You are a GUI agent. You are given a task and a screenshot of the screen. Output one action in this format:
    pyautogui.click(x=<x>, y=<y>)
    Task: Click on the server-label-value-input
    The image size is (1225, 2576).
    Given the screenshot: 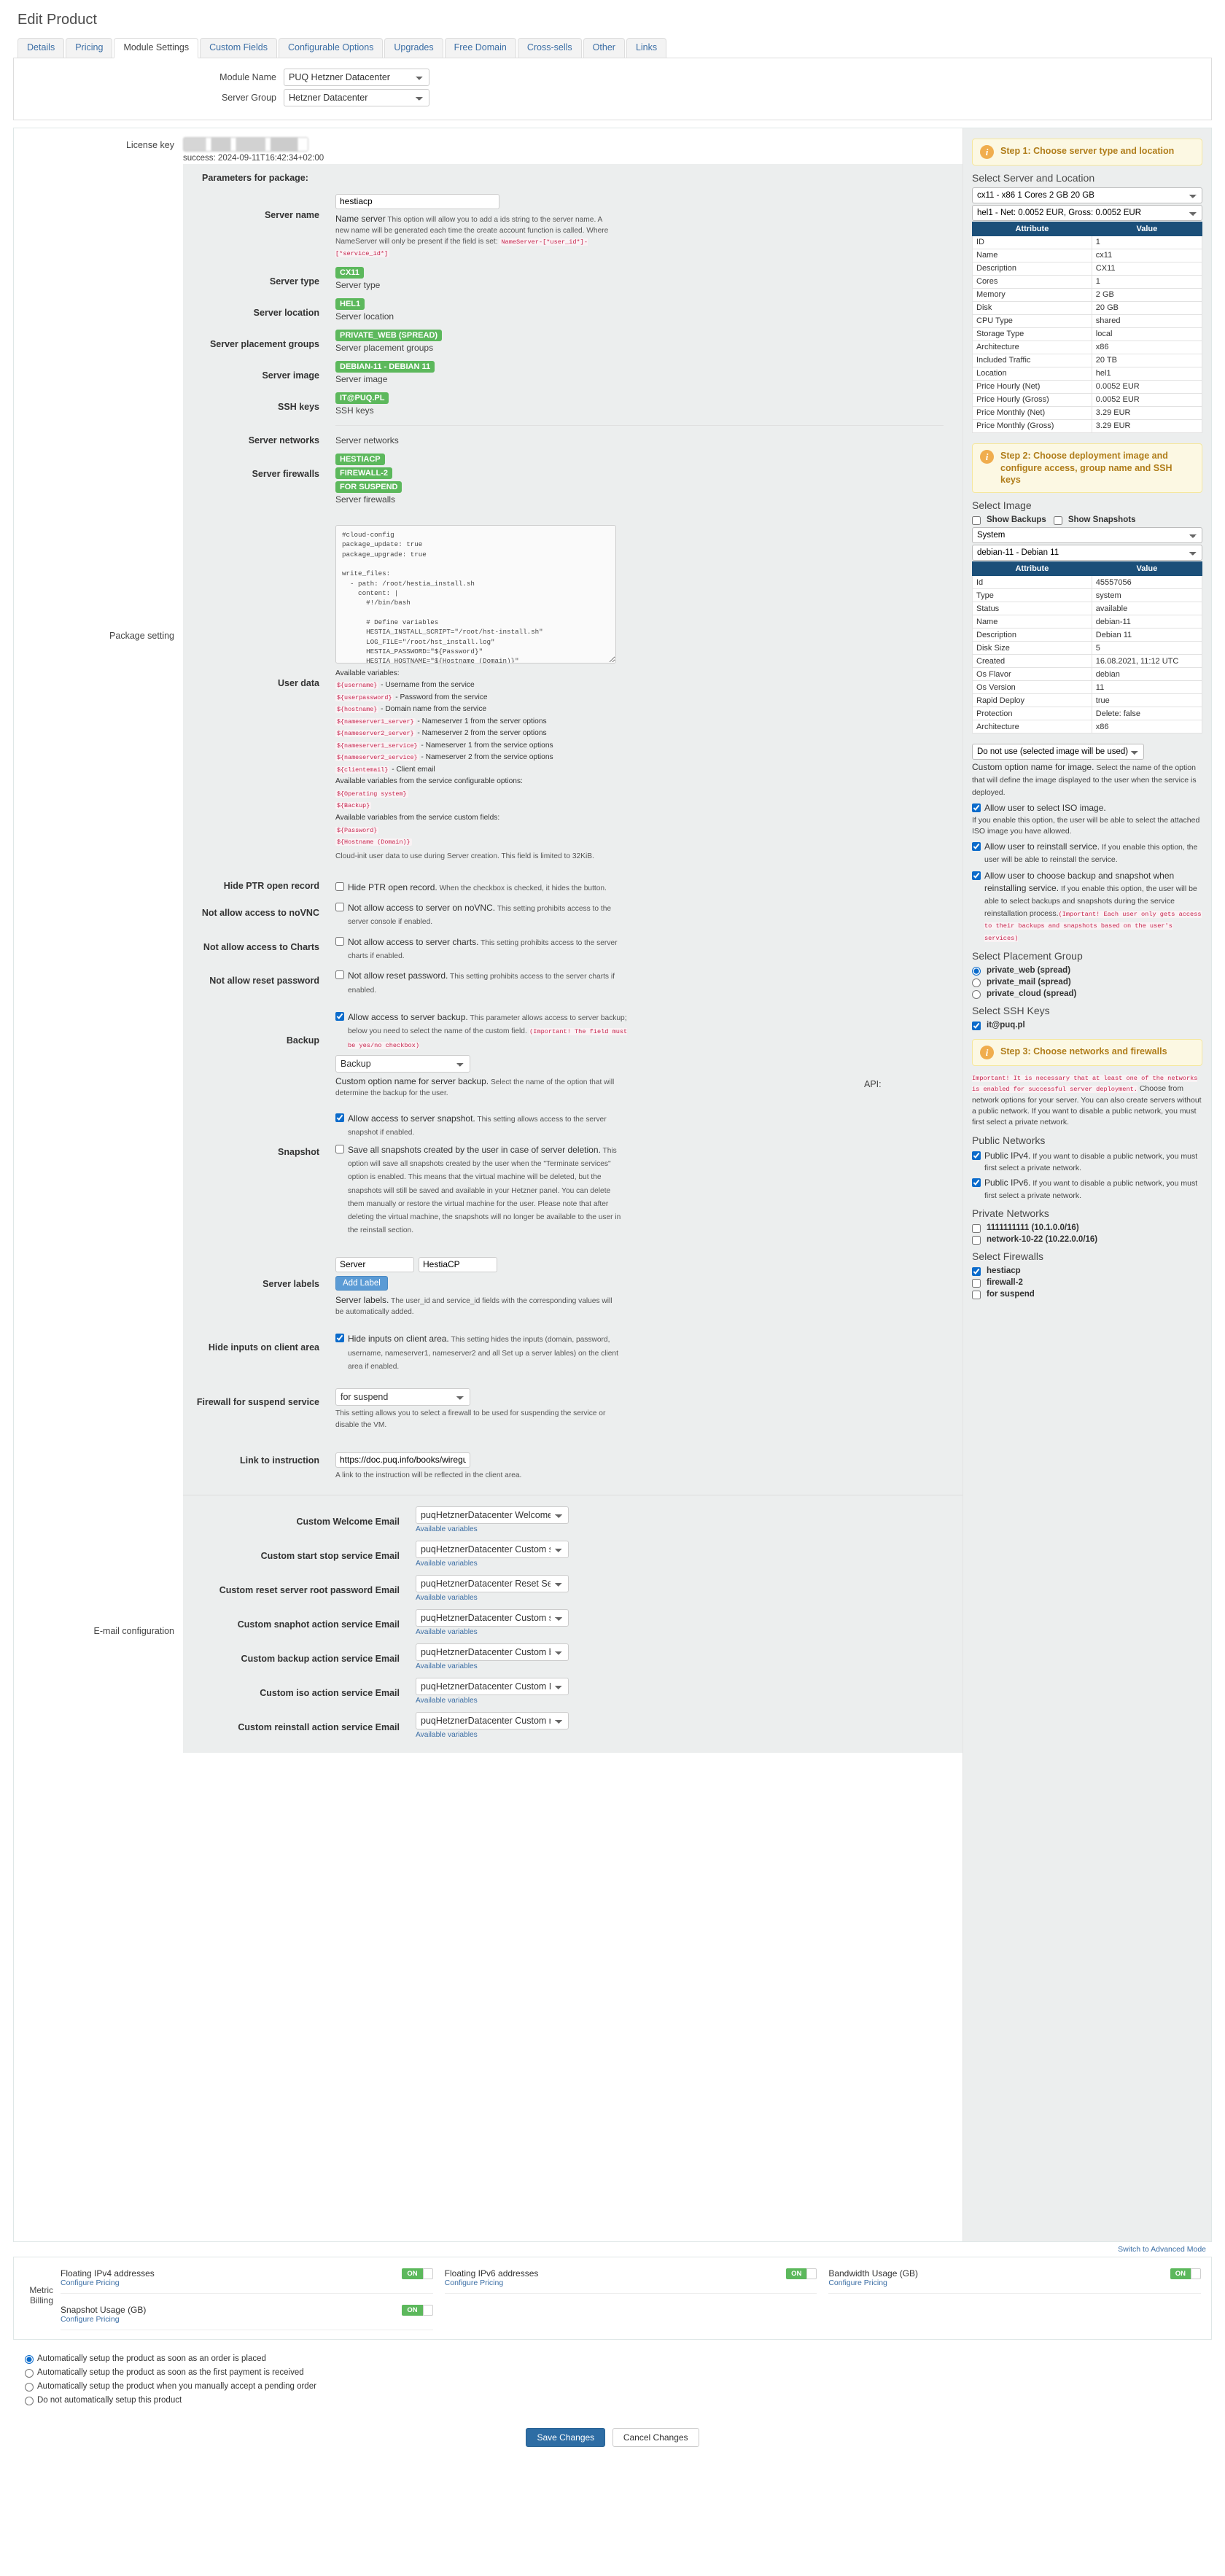 What is the action you would take?
    pyautogui.click(x=458, y=1264)
    